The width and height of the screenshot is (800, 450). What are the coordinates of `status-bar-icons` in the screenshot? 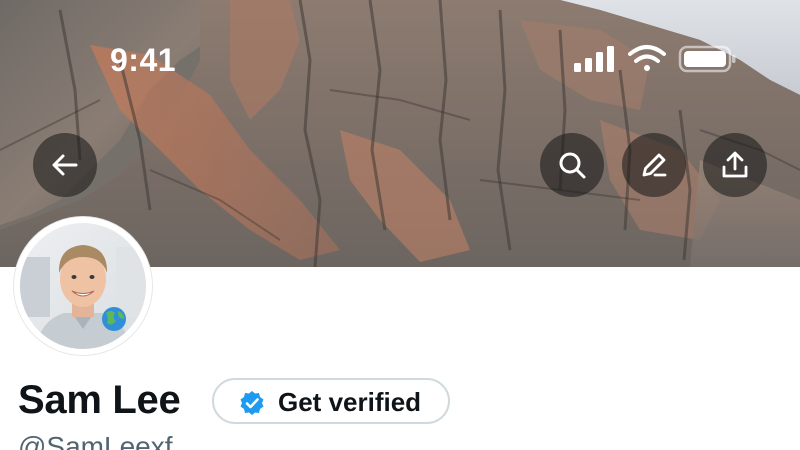 It's located at (655, 60).